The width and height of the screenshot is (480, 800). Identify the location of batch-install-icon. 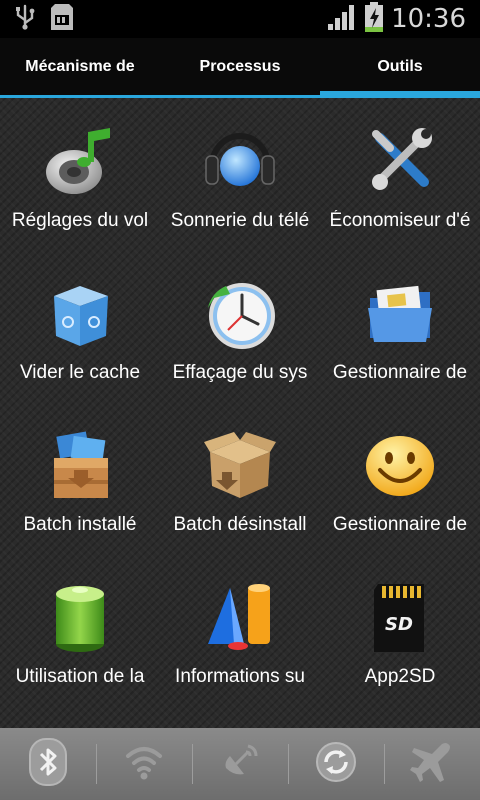
(80, 466).